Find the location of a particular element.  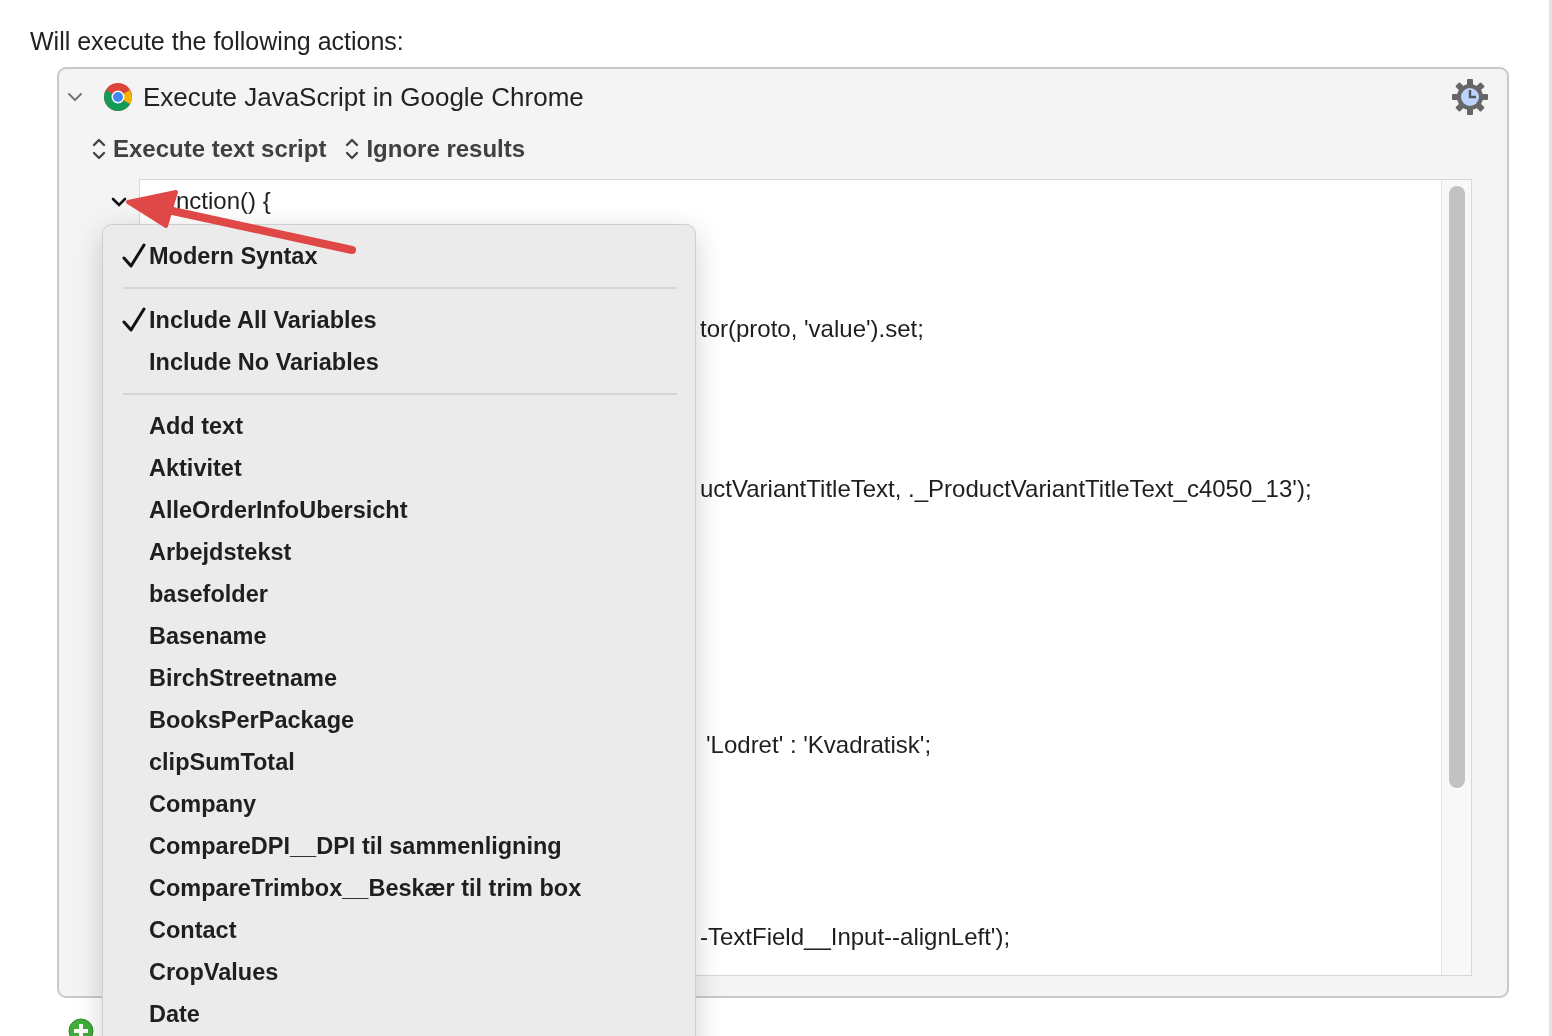

chevron-icon is located at coordinates (75, 97).